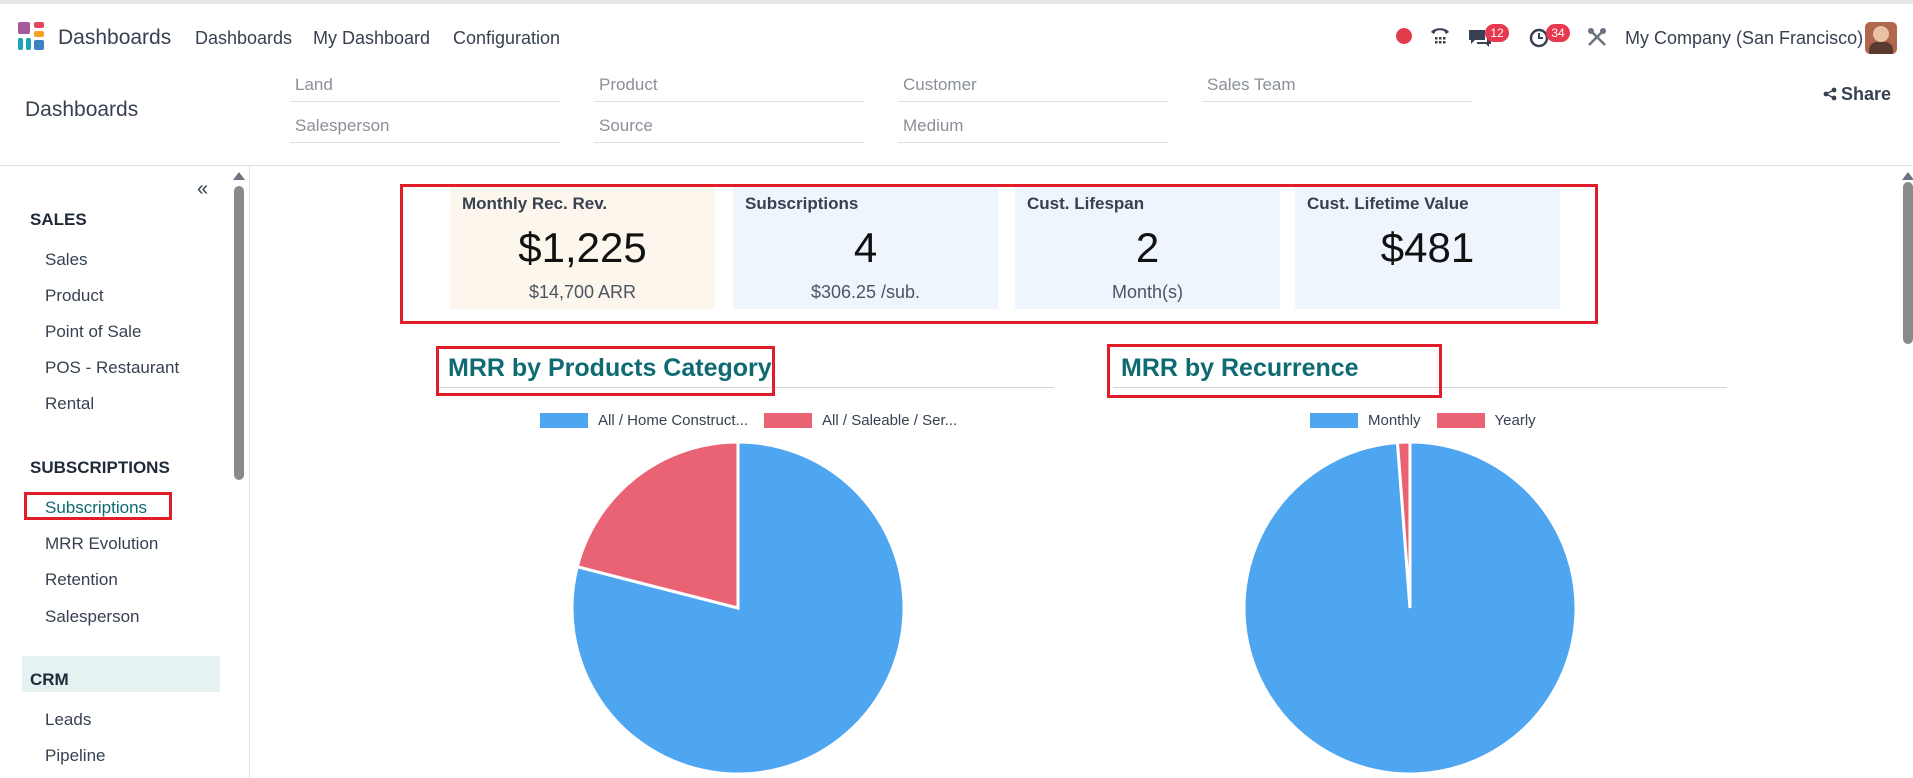  I want to click on sidebar-scrollbar, so click(239, 333).